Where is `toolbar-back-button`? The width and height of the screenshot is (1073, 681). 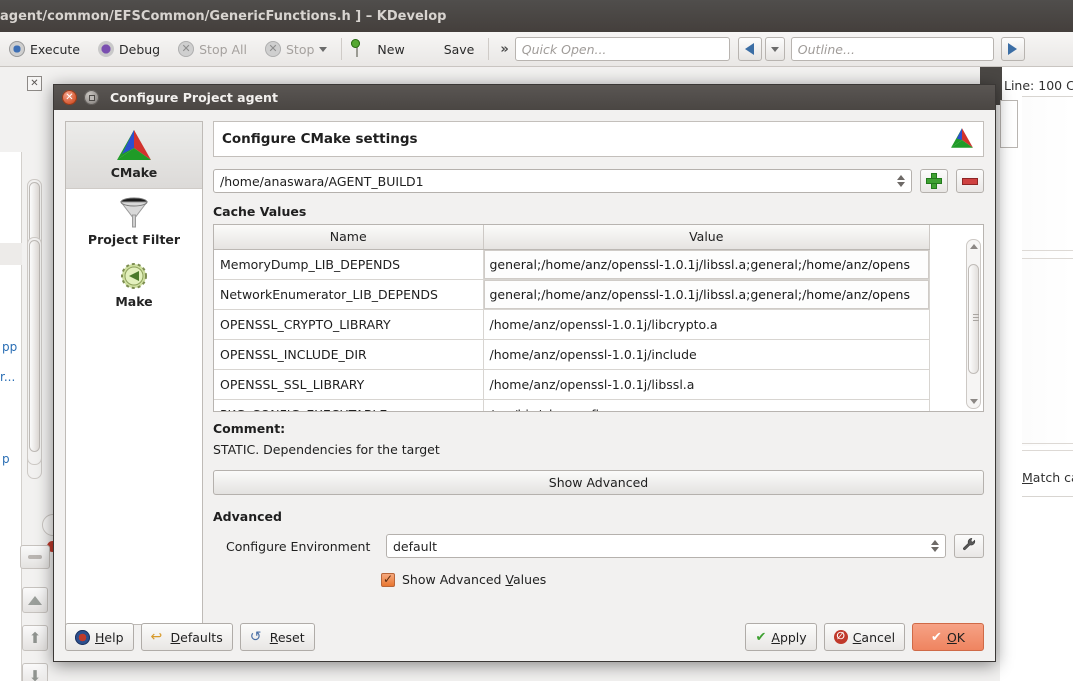
toolbar-back-button is located at coordinates (749, 49).